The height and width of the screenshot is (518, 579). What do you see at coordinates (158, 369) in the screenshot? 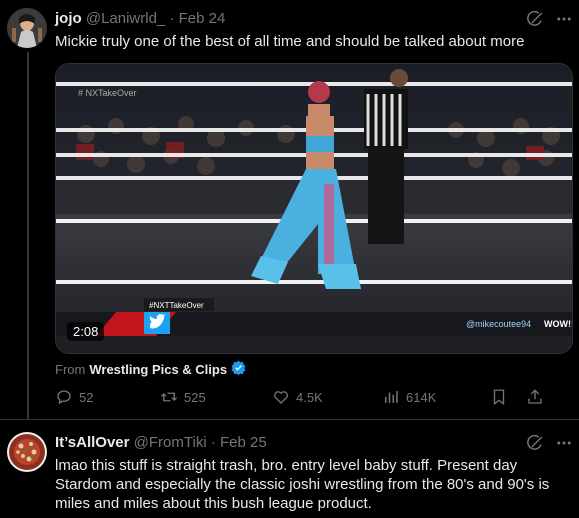
I see `source-account-link: Wrestling Pics & Clips` at bounding box center [158, 369].